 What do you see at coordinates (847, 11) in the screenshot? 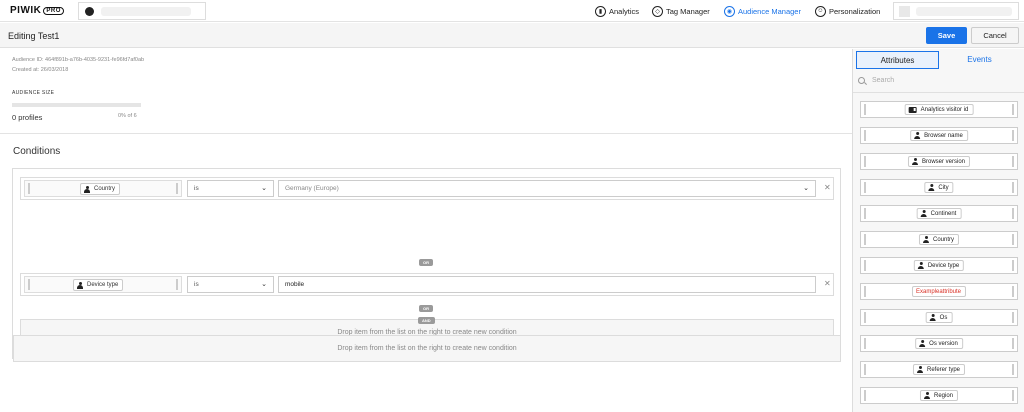
I see `nav-personalization: ☺ Personalization` at bounding box center [847, 11].